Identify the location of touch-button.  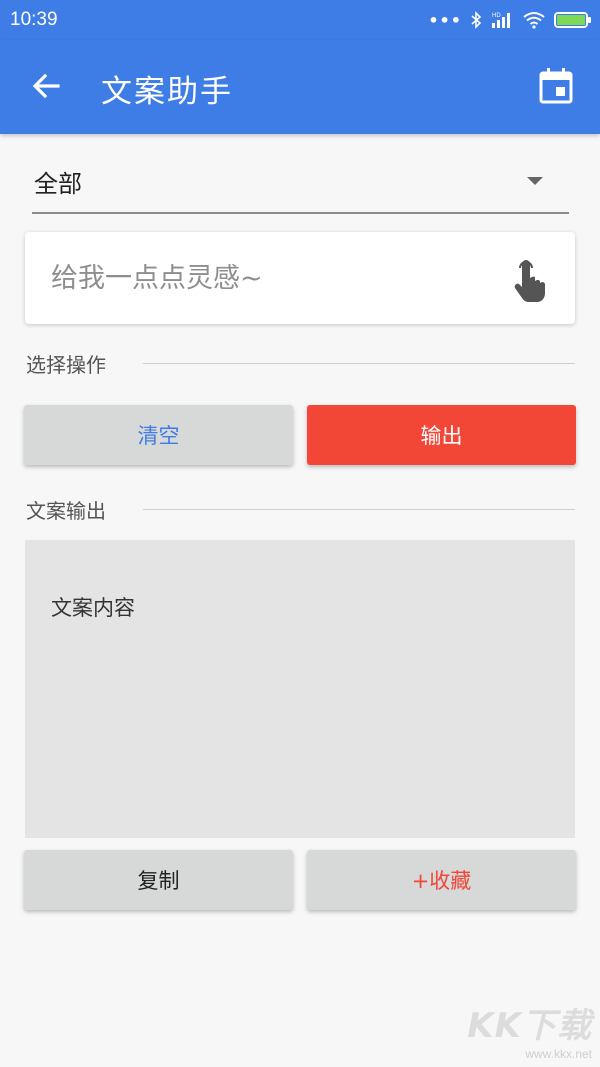
(530, 280).